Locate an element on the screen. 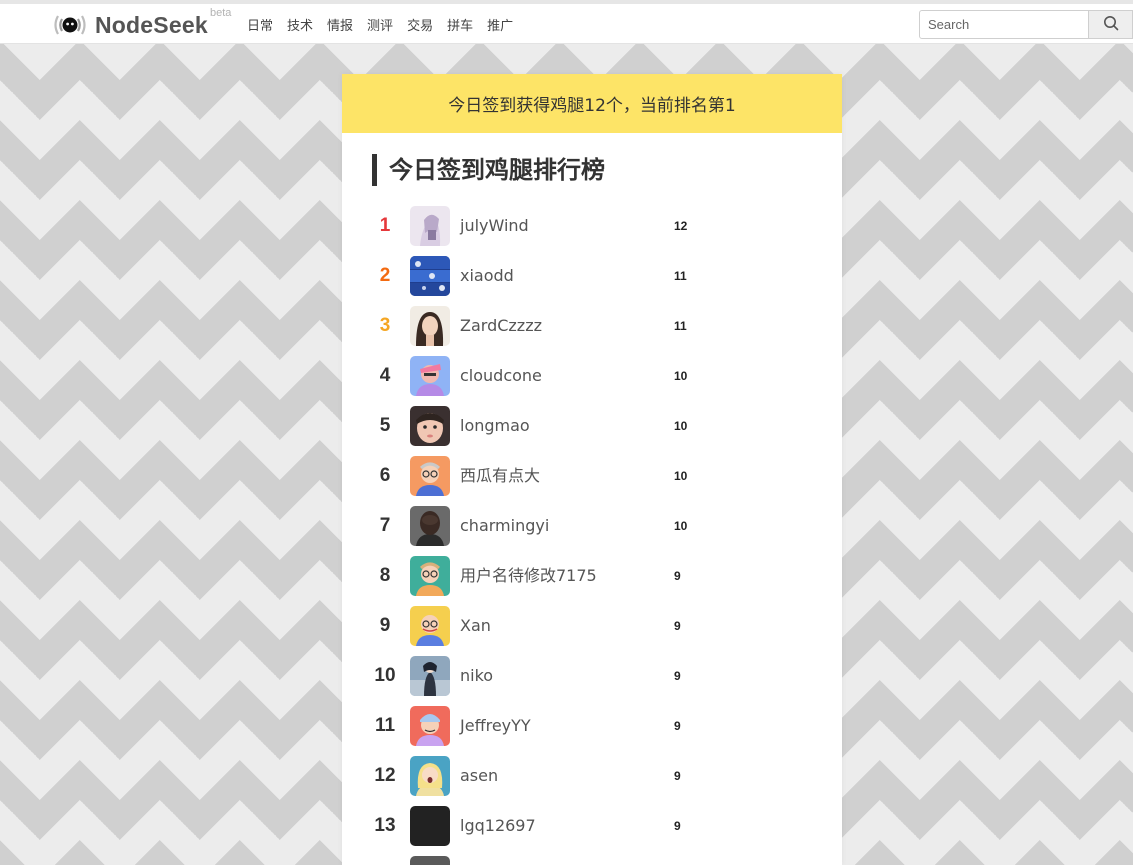 The width and height of the screenshot is (1133, 865). search-box is located at coordinates (1026, 24).